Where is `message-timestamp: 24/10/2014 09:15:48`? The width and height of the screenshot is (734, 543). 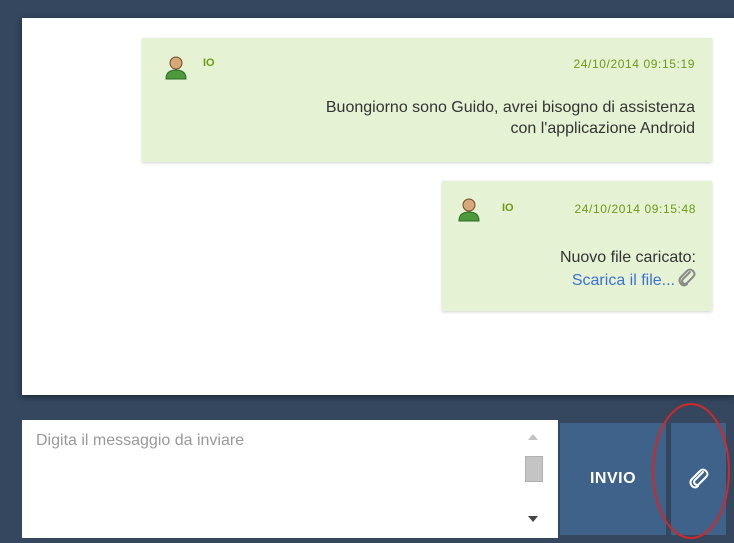
message-timestamp: 24/10/2014 09:15:48 is located at coordinates (635, 209).